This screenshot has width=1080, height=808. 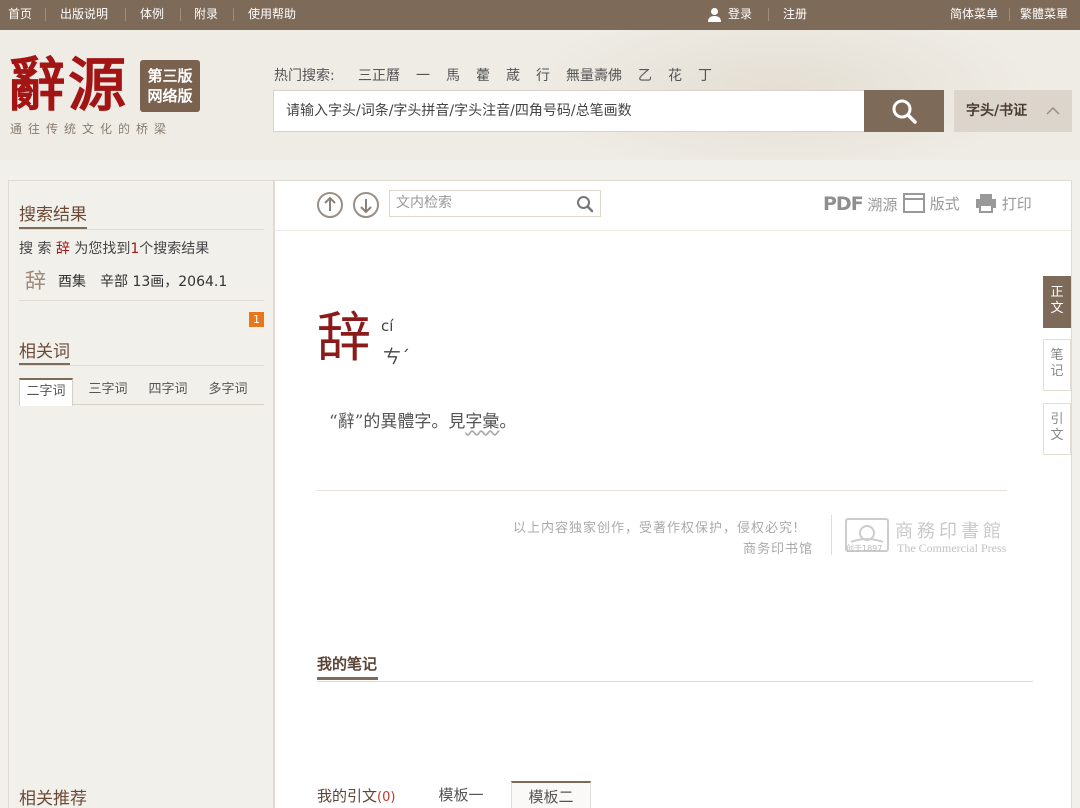 I want to click on result-list-item: 辞酉集 辛部 13画，2064.1, so click(x=126, y=280).